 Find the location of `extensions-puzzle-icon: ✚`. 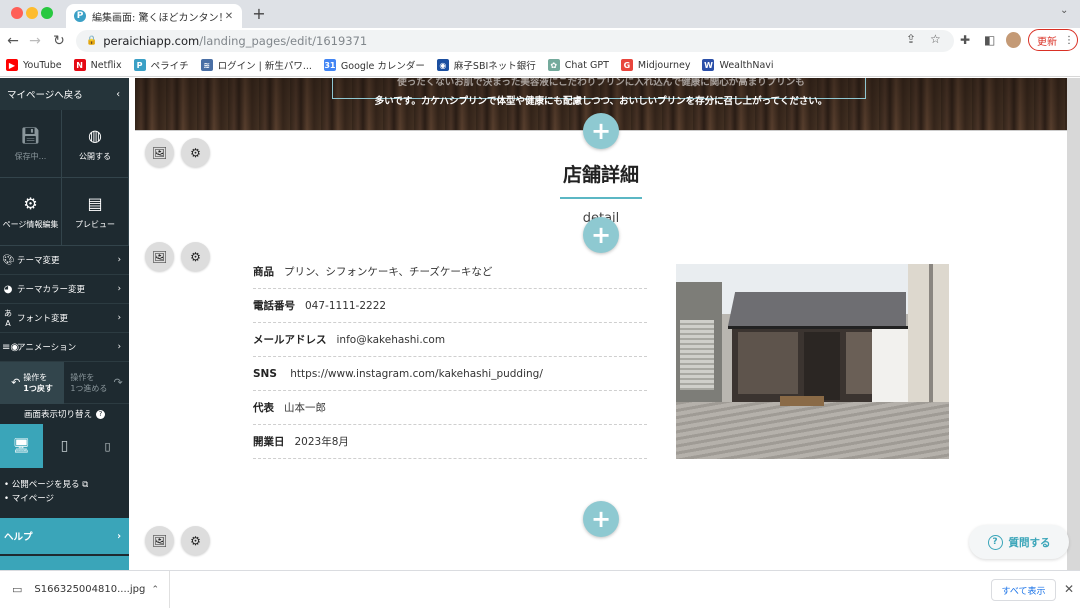

extensions-puzzle-icon: ✚ is located at coordinates (965, 40).